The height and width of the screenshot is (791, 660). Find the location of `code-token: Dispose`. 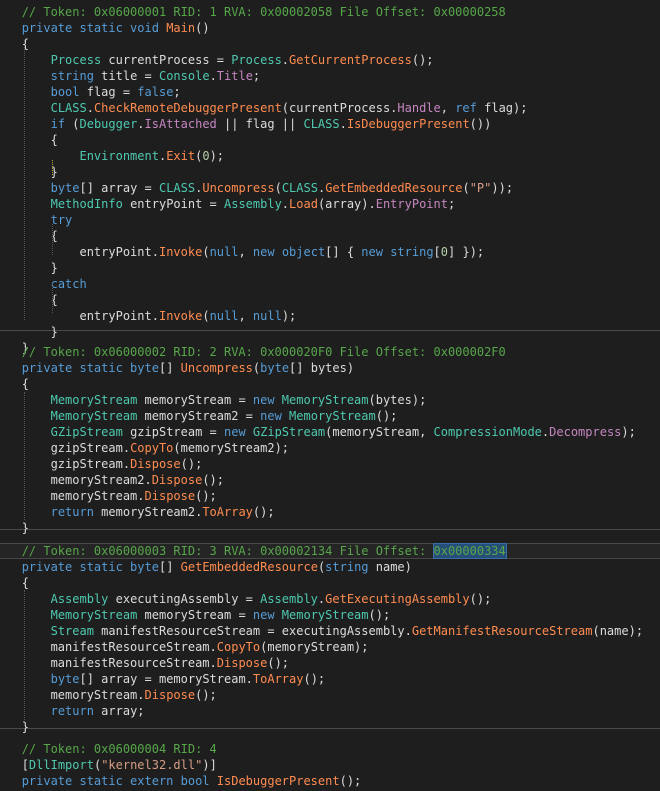

code-token: Dispose is located at coordinates (242, 663).